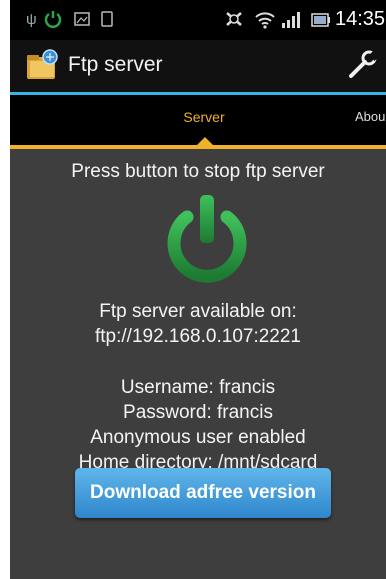 This screenshot has height=579, width=386. What do you see at coordinates (265, 21) in the screenshot?
I see `wifi-icon` at bounding box center [265, 21].